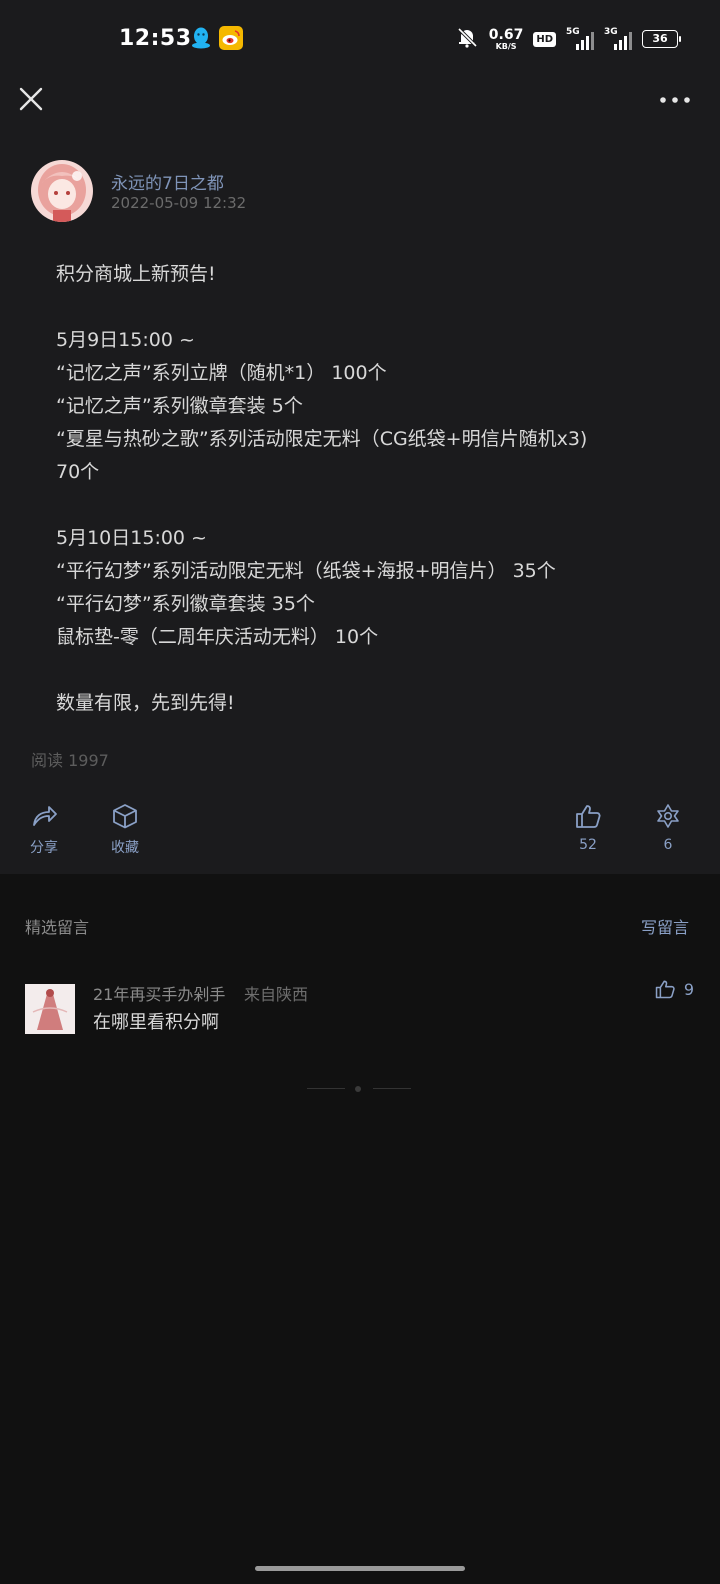 The height and width of the screenshot is (1584, 720). What do you see at coordinates (167, 181) in the screenshot?
I see `author-name: 永远的7日之都` at bounding box center [167, 181].